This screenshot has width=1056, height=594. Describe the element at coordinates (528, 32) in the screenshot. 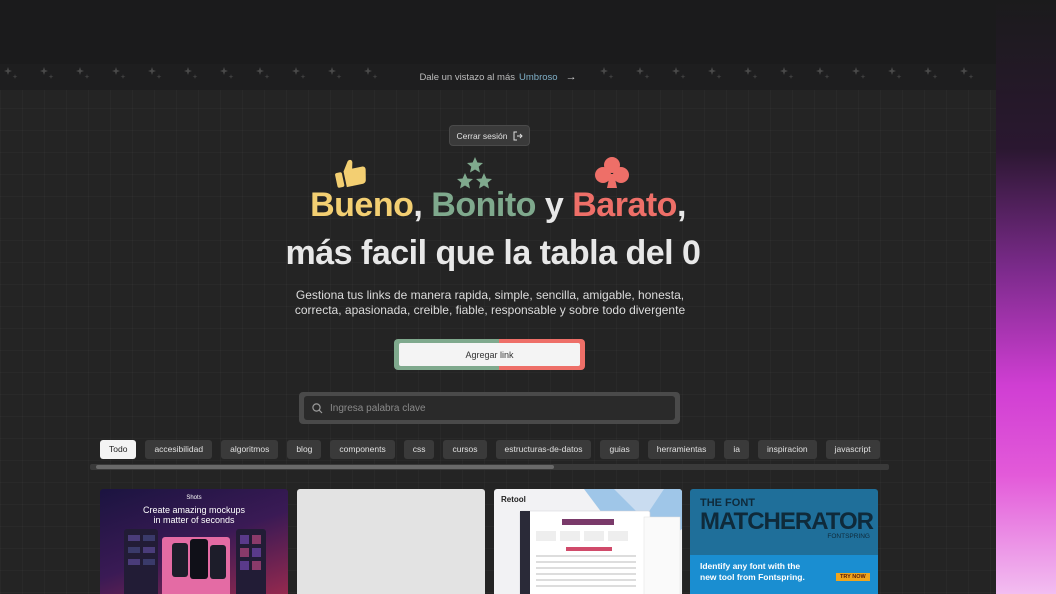

I see `top-dark-area` at that location.